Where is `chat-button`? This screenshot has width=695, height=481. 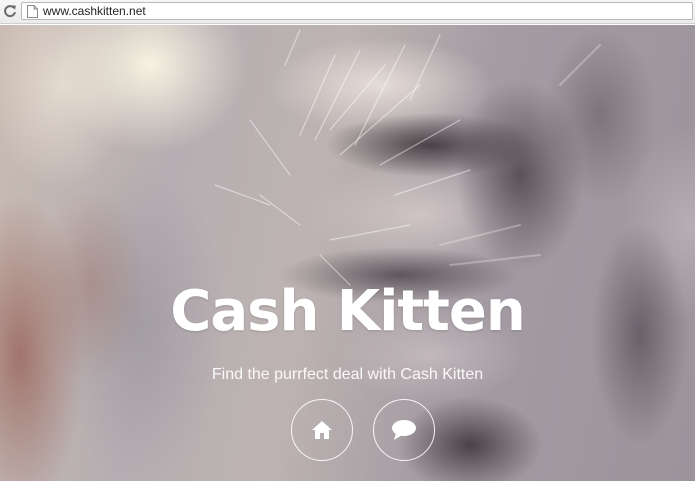 chat-button is located at coordinates (404, 430).